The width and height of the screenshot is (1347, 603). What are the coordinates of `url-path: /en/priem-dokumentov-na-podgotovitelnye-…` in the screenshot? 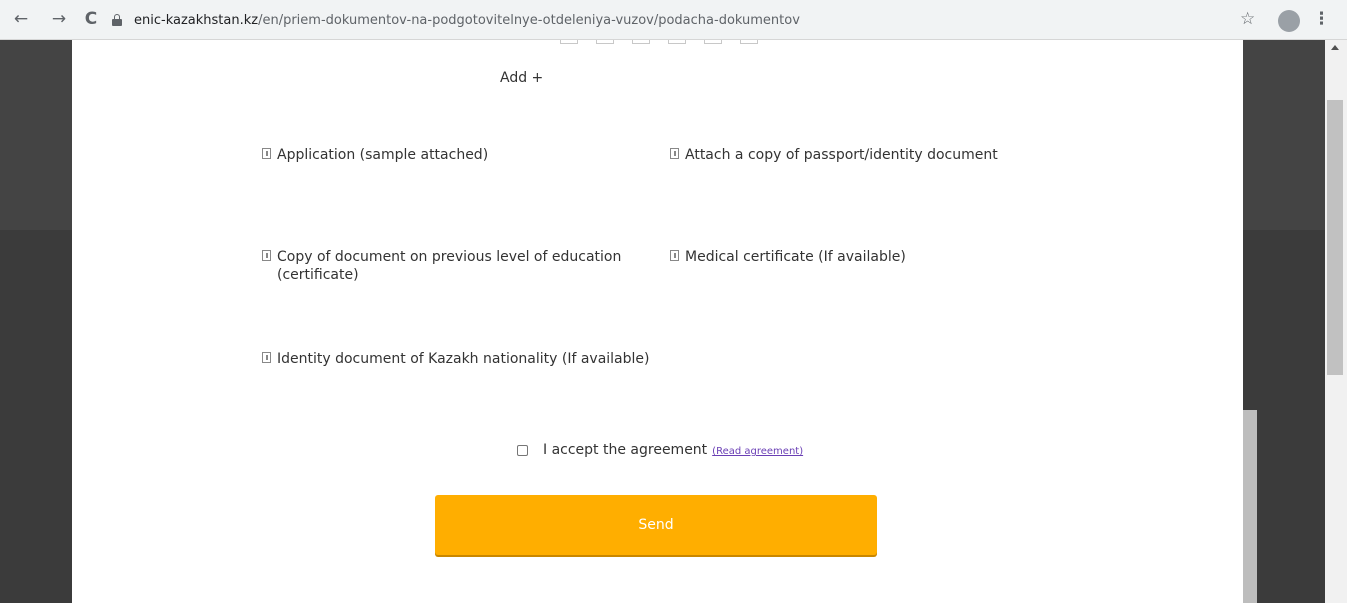 It's located at (529, 20).